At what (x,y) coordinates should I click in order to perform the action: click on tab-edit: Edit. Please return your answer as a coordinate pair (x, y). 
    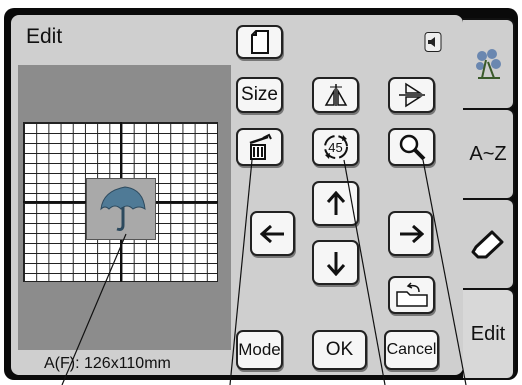
    Looking at the image, I should click on (489, 334).